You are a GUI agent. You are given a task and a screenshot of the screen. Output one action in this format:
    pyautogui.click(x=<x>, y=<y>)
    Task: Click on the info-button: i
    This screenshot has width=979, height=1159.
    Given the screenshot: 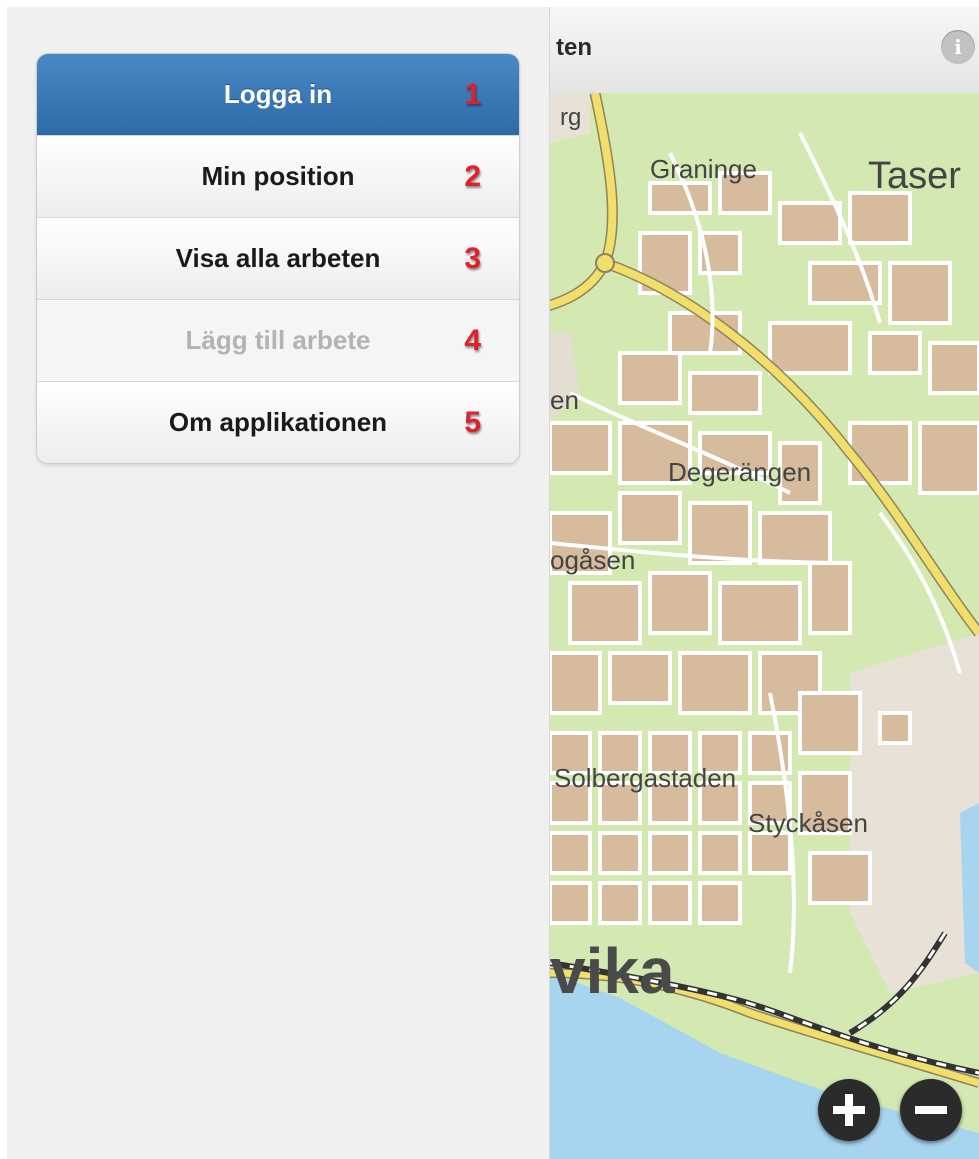 What is the action you would take?
    pyautogui.click(x=958, y=47)
    